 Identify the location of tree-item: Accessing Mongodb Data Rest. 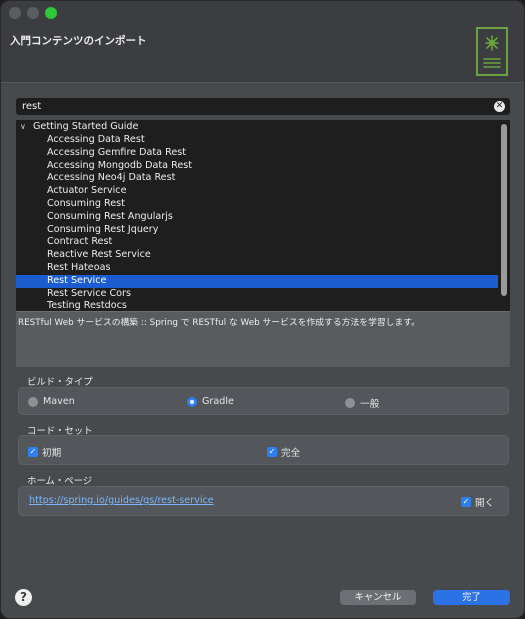
(257, 166).